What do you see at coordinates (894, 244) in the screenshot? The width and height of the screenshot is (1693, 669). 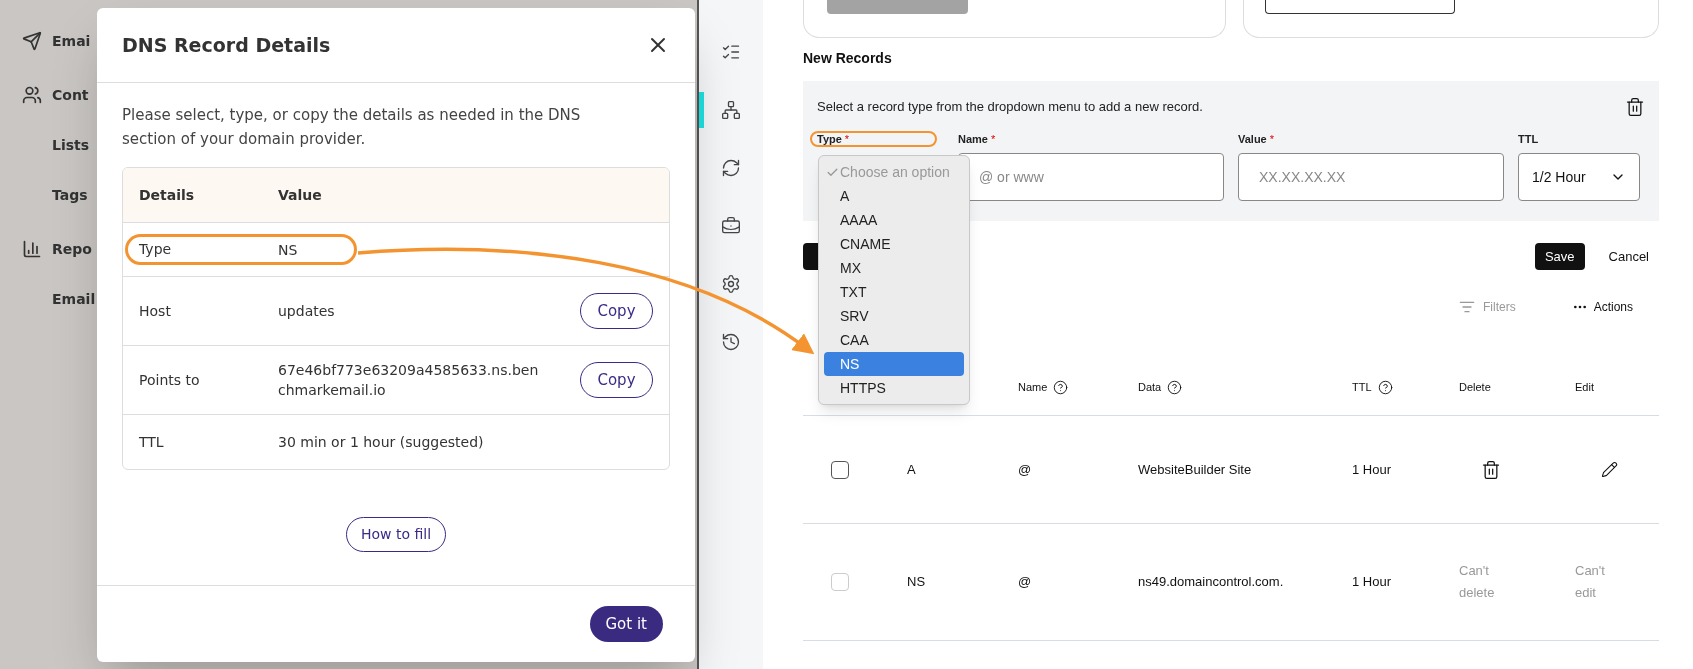 I see `dropdown-option: CNAME` at bounding box center [894, 244].